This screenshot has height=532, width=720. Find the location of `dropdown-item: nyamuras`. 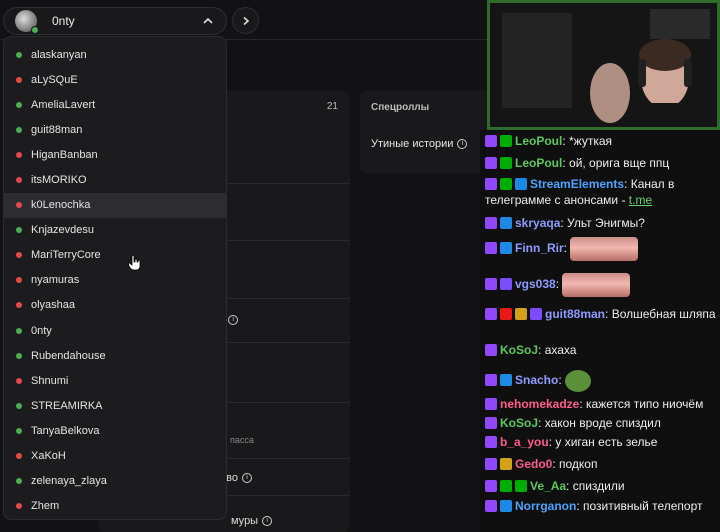

dropdown-item: nyamuras is located at coordinates (115, 280).